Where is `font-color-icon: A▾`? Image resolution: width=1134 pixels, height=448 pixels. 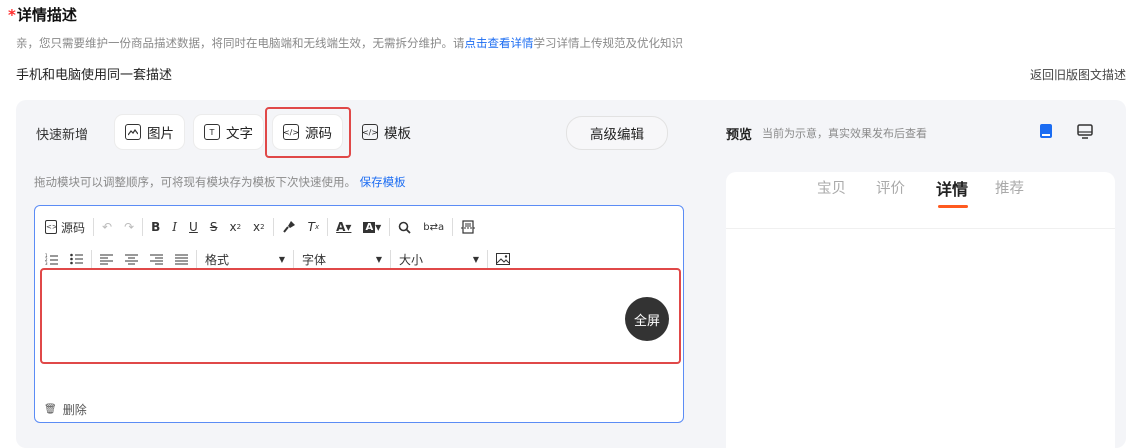 font-color-icon: A▾ is located at coordinates (343, 227).